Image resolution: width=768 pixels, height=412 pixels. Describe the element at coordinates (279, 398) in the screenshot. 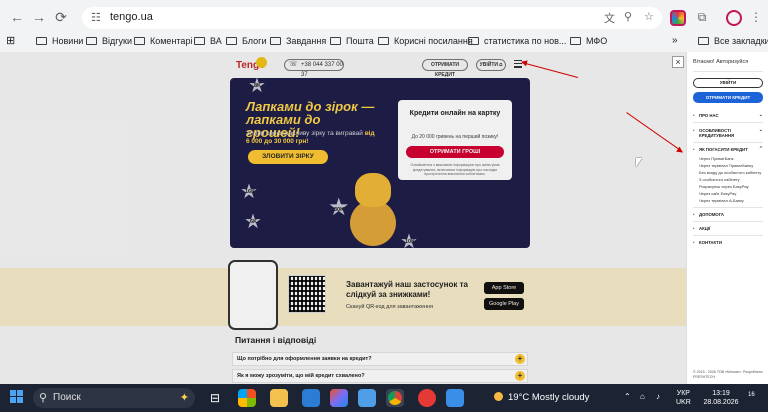

I see `file-explorer-icon` at that location.